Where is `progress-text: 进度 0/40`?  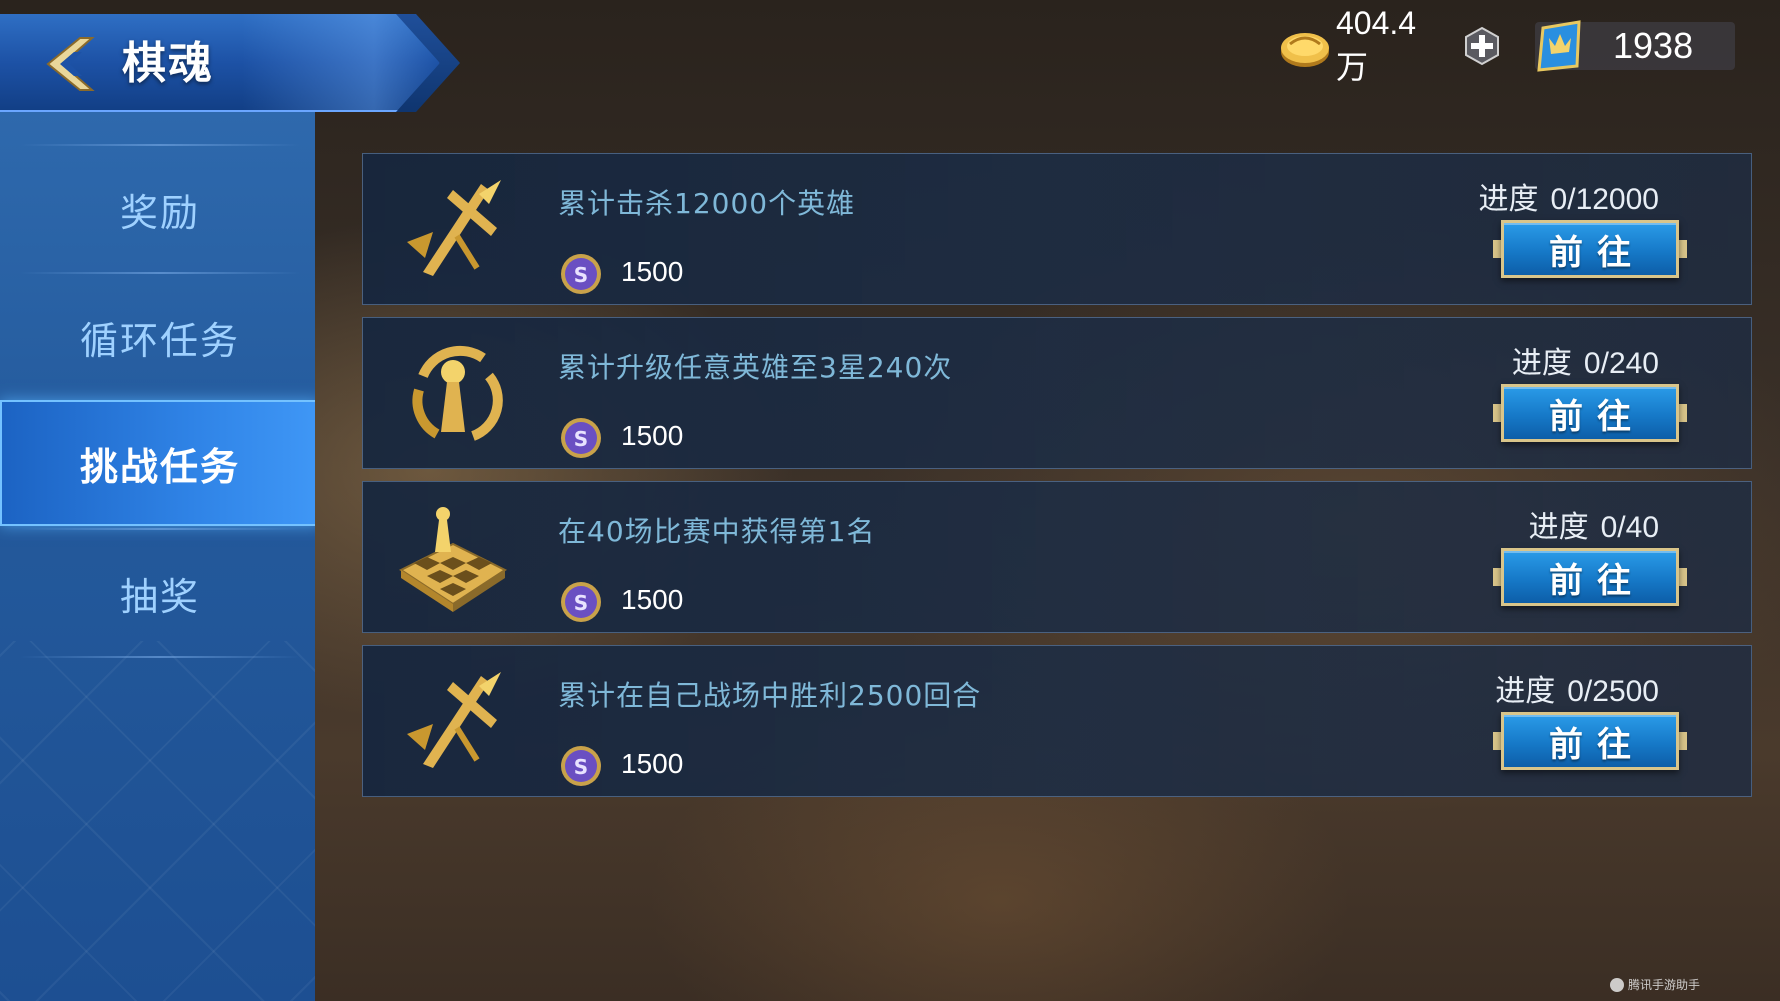 progress-text: 进度 0/40 is located at coordinates (1594, 524).